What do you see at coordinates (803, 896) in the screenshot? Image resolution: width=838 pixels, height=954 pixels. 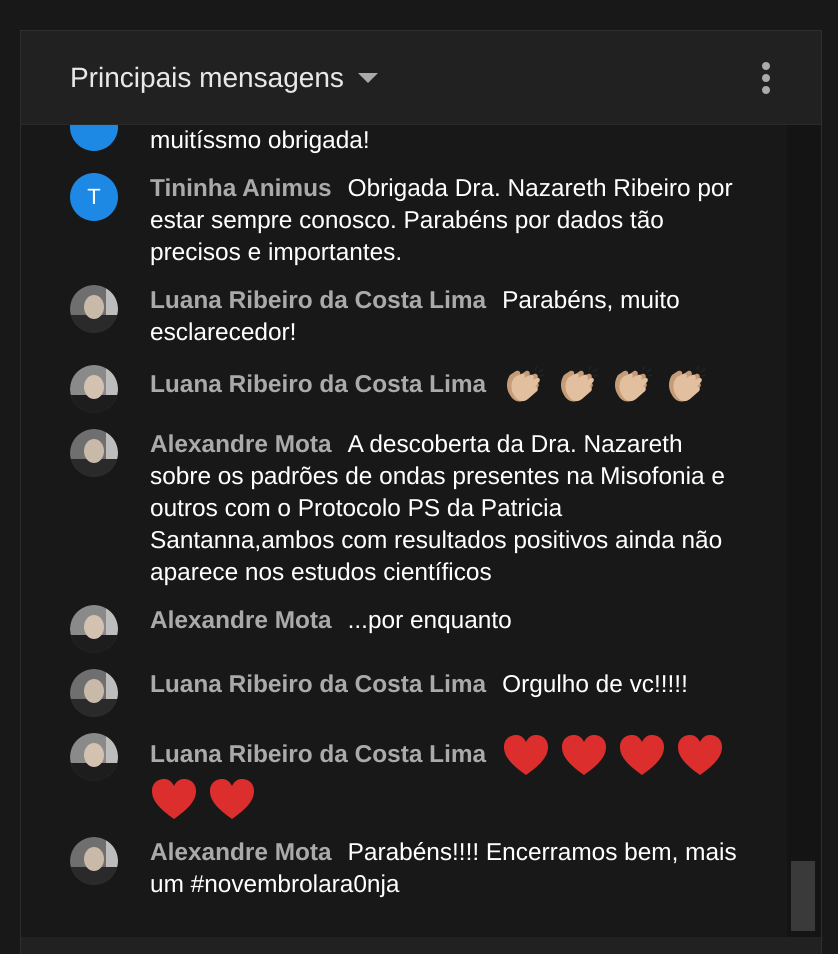 I see `scrollbar-thumb` at bounding box center [803, 896].